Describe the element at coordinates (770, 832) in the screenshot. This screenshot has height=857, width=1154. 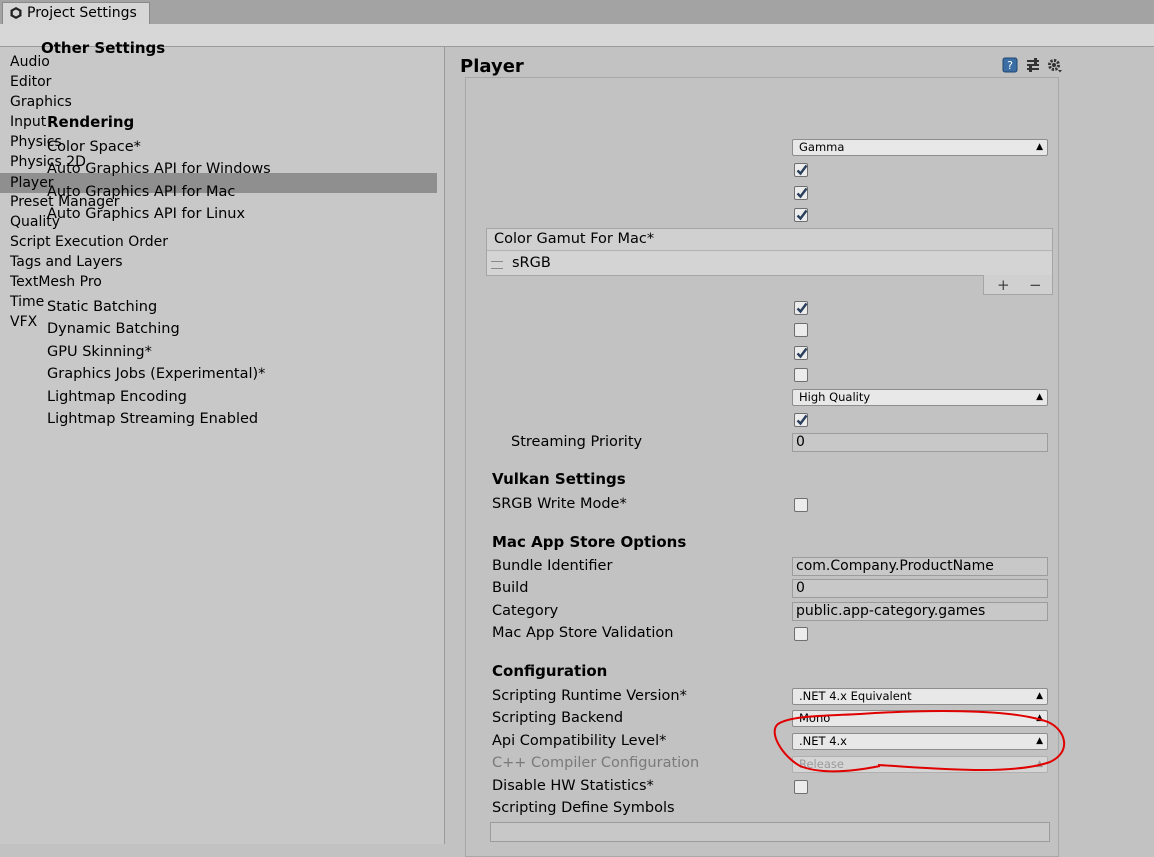
I see `scripting-define-symbols-field` at that location.